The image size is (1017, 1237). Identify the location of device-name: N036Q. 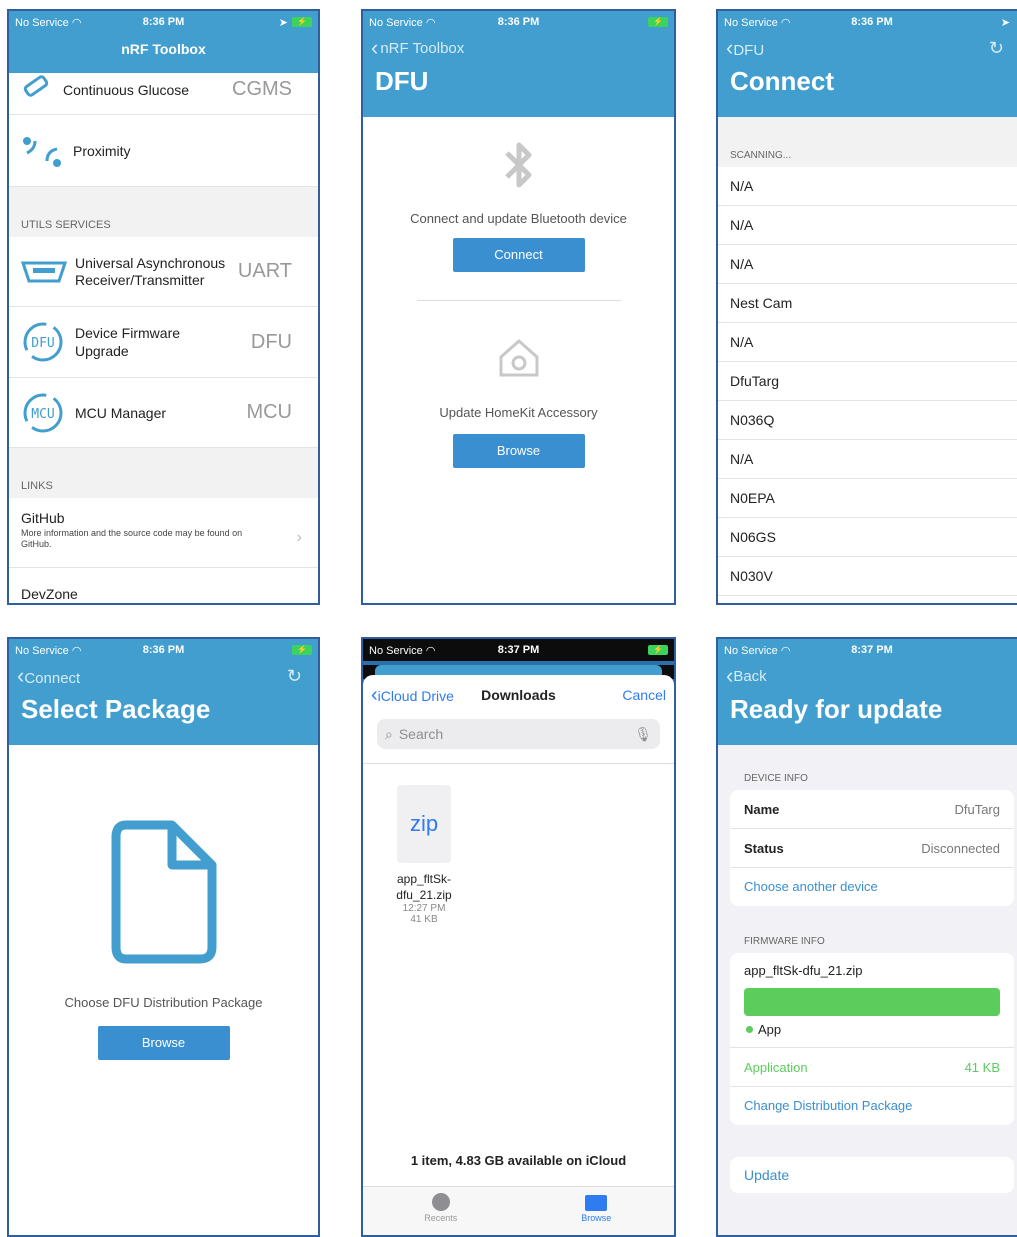
(752, 420).